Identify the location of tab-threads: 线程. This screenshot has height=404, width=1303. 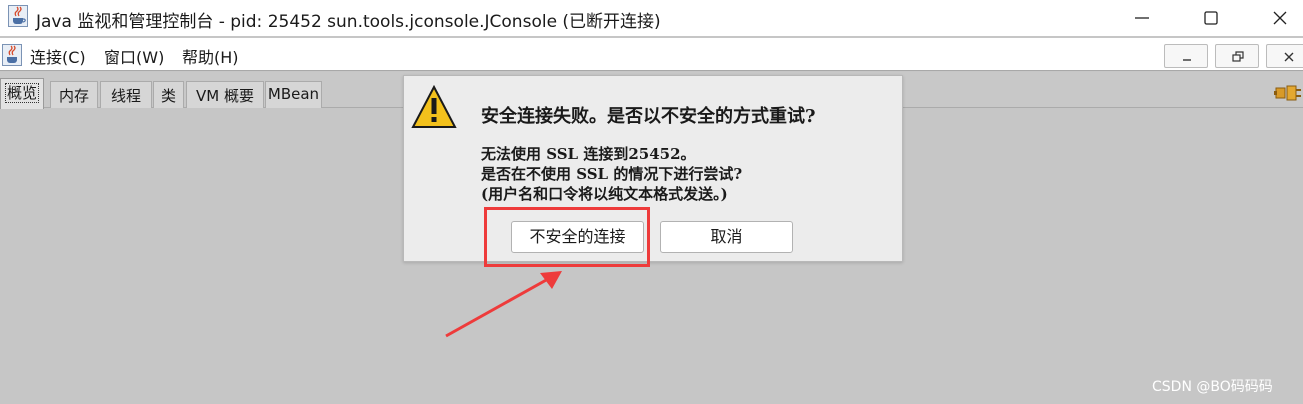
(126, 94).